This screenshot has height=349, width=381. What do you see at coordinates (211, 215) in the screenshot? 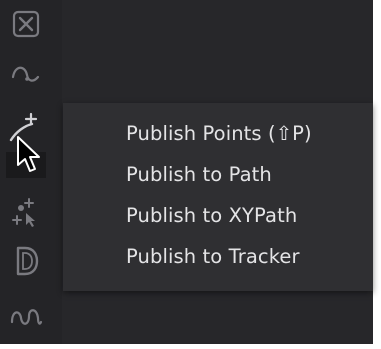
I see `menu-item-publish-to-xypath: Publish to XYPath` at bounding box center [211, 215].